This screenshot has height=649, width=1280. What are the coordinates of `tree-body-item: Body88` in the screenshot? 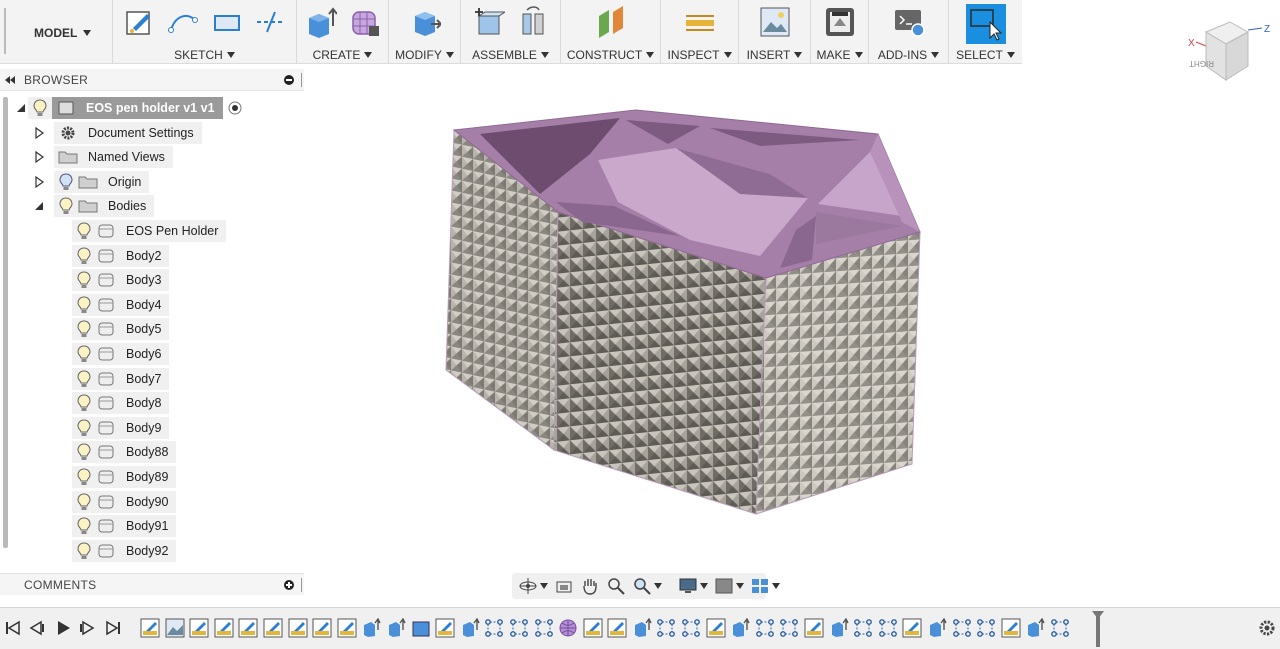 It's located at (124, 452).